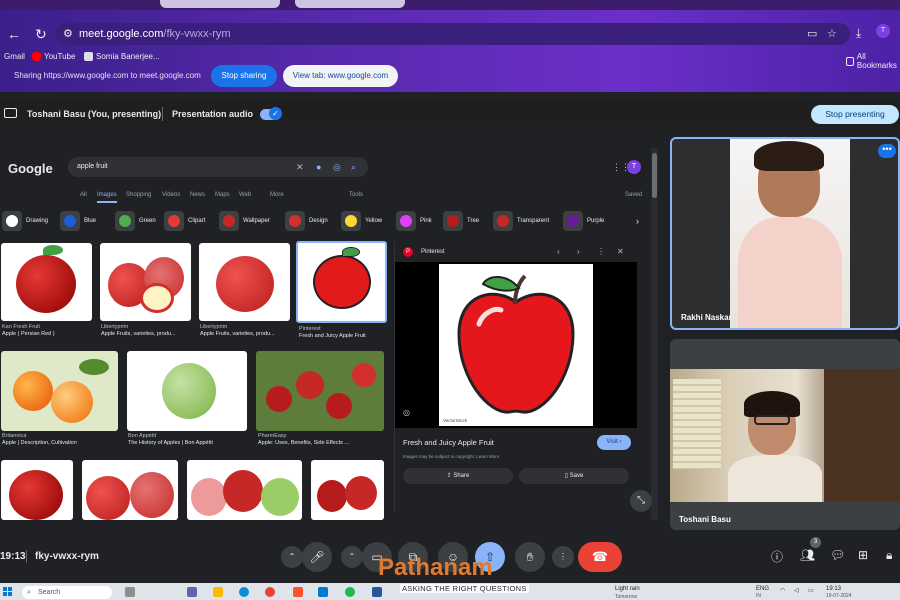  Describe the element at coordinates (448, 442) in the screenshot. I see `preview-title: Fresh and Juicy Apple Fruit` at that location.